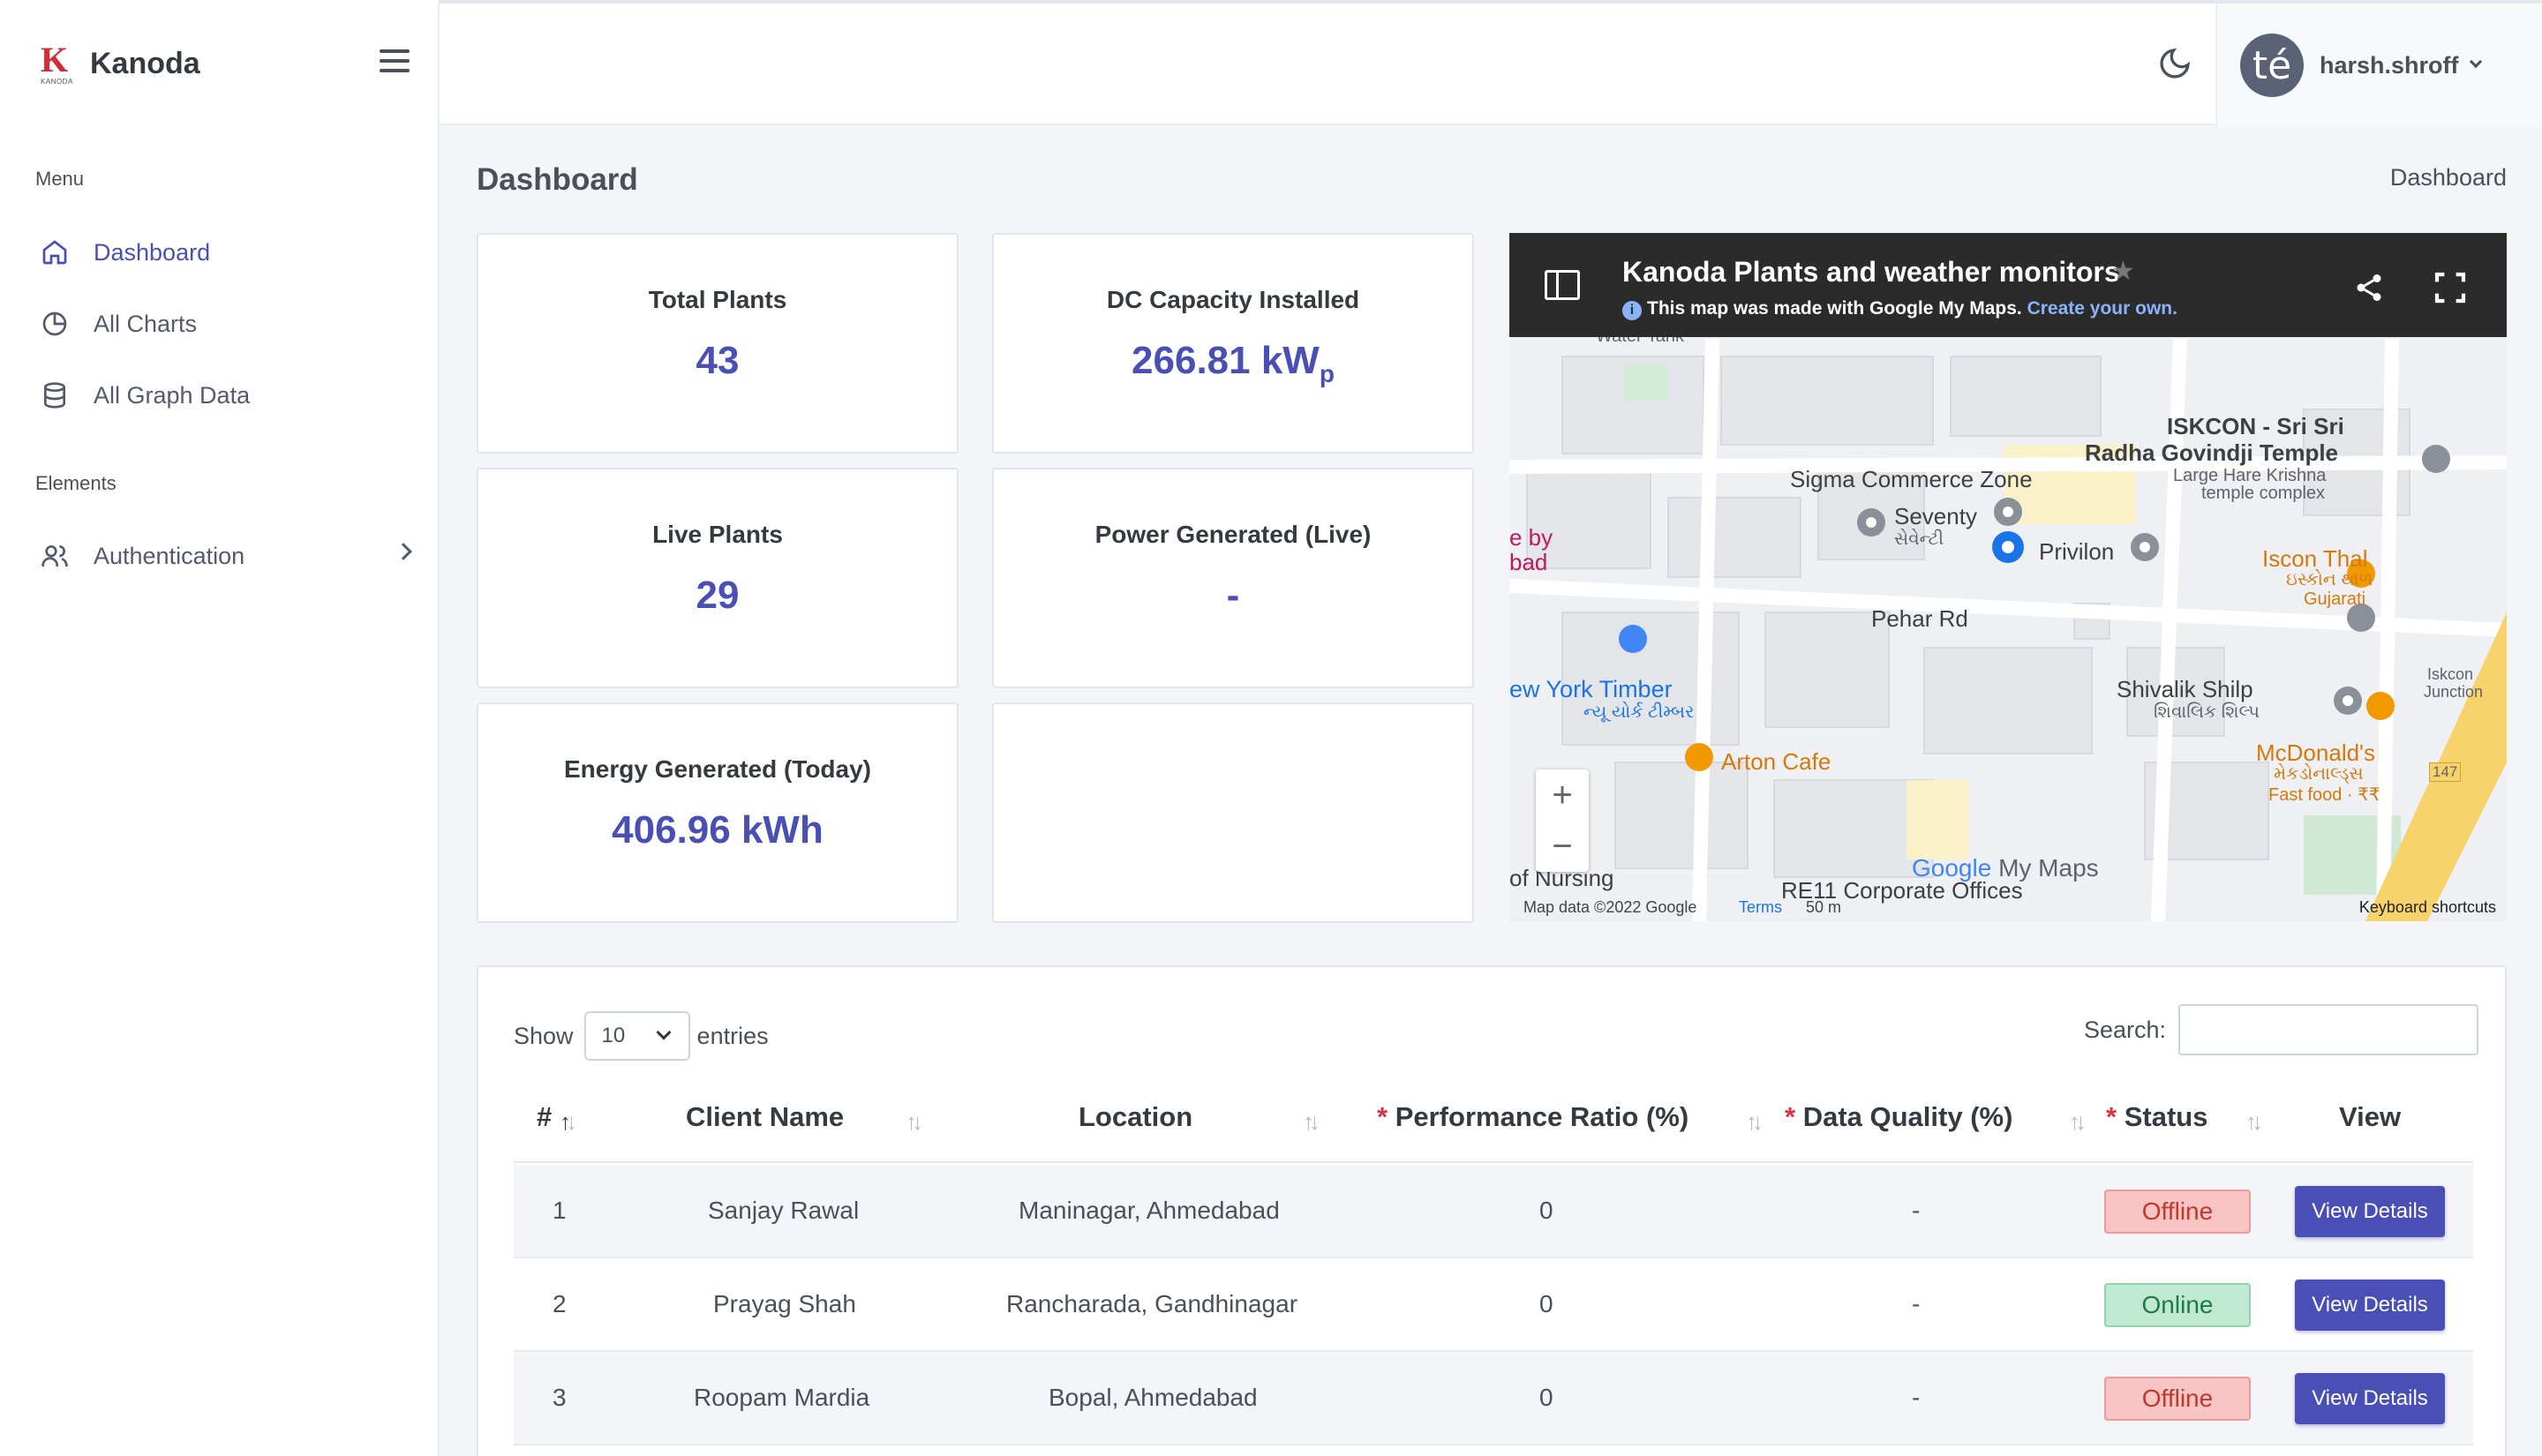 The height and width of the screenshot is (1456, 2542). What do you see at coordinates (2212, 452) in the screenshot?
I see `map-label-radha: Radha Govindji Temple` at bounding box center [2212, 452].